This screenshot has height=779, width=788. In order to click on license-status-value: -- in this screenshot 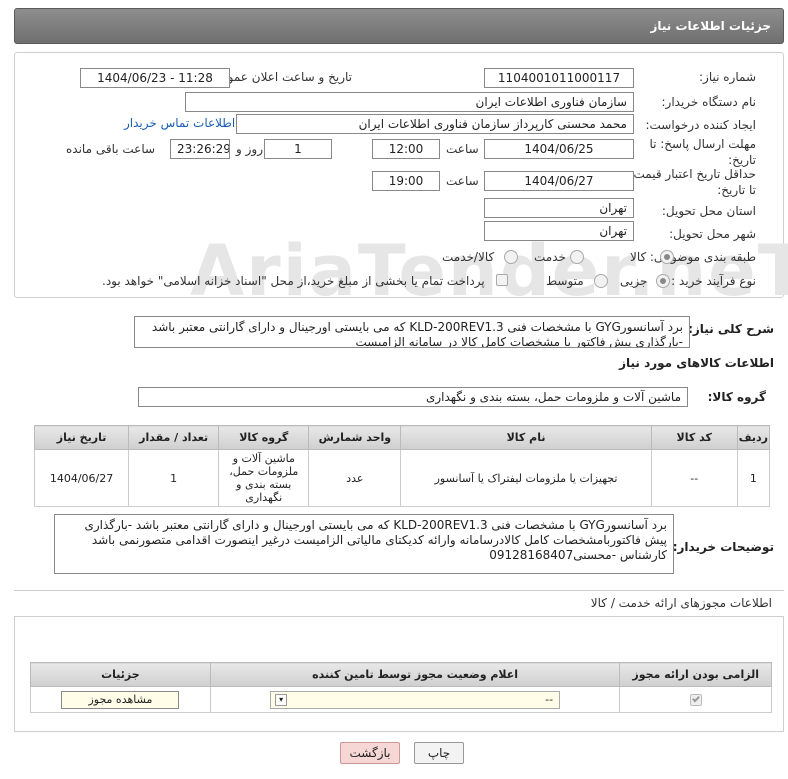, I will do `click(549, 699)`.